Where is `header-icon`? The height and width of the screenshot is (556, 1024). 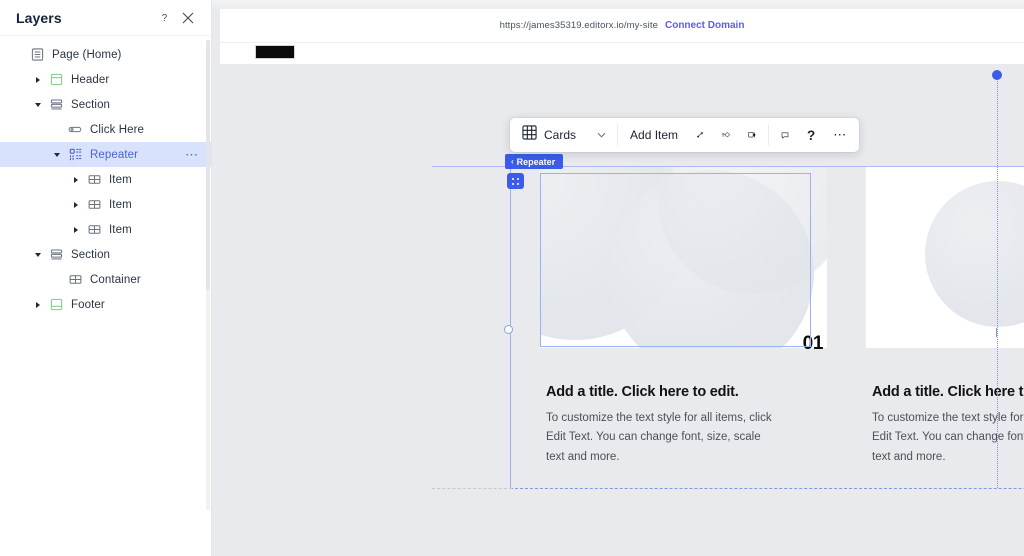 header-icon is located at coordinates (56, 80).